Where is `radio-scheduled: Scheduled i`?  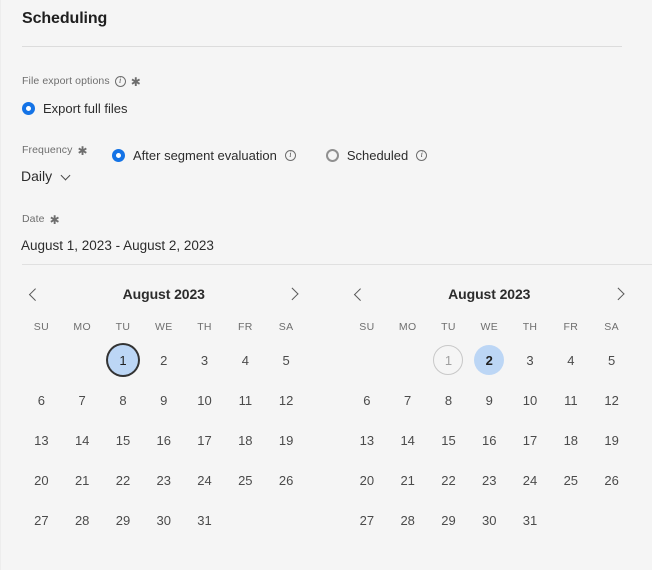
radio-scheduled: Scheduled i is located at coordinates (376, 155).